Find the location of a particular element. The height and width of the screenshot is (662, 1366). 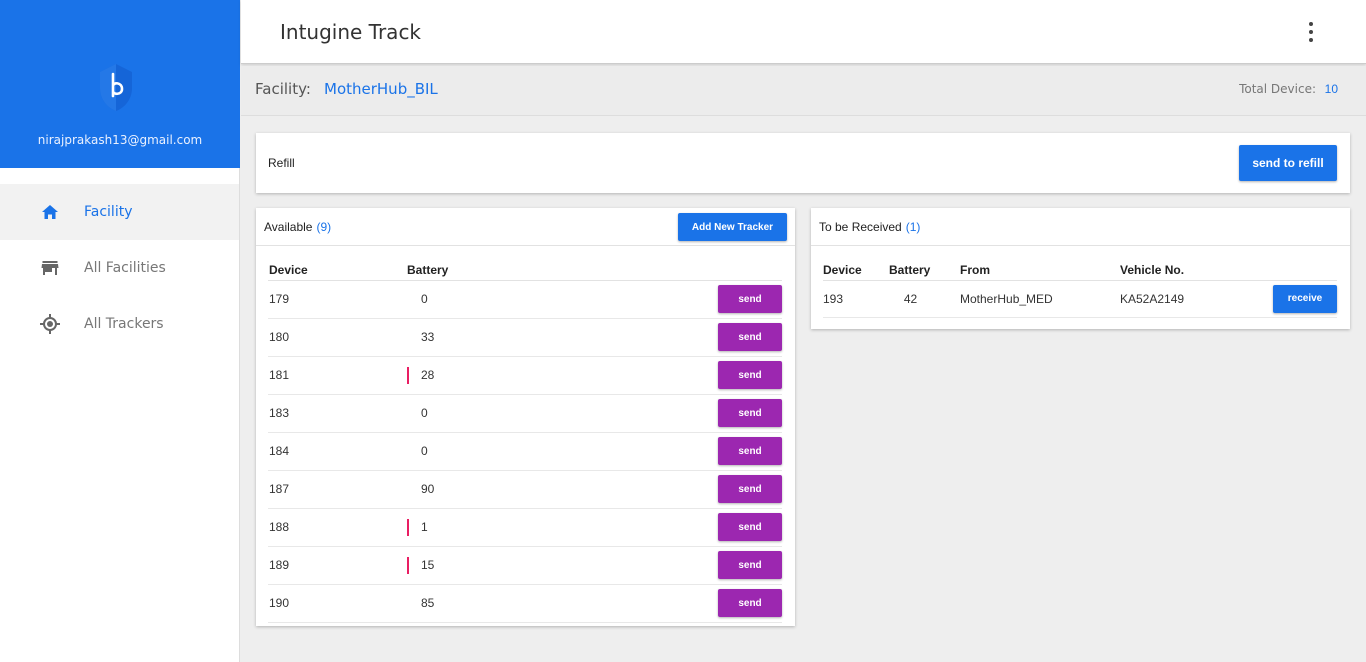

sidebar-header: nirajprakash13@gmail.com is located at coordinates (120, 84).